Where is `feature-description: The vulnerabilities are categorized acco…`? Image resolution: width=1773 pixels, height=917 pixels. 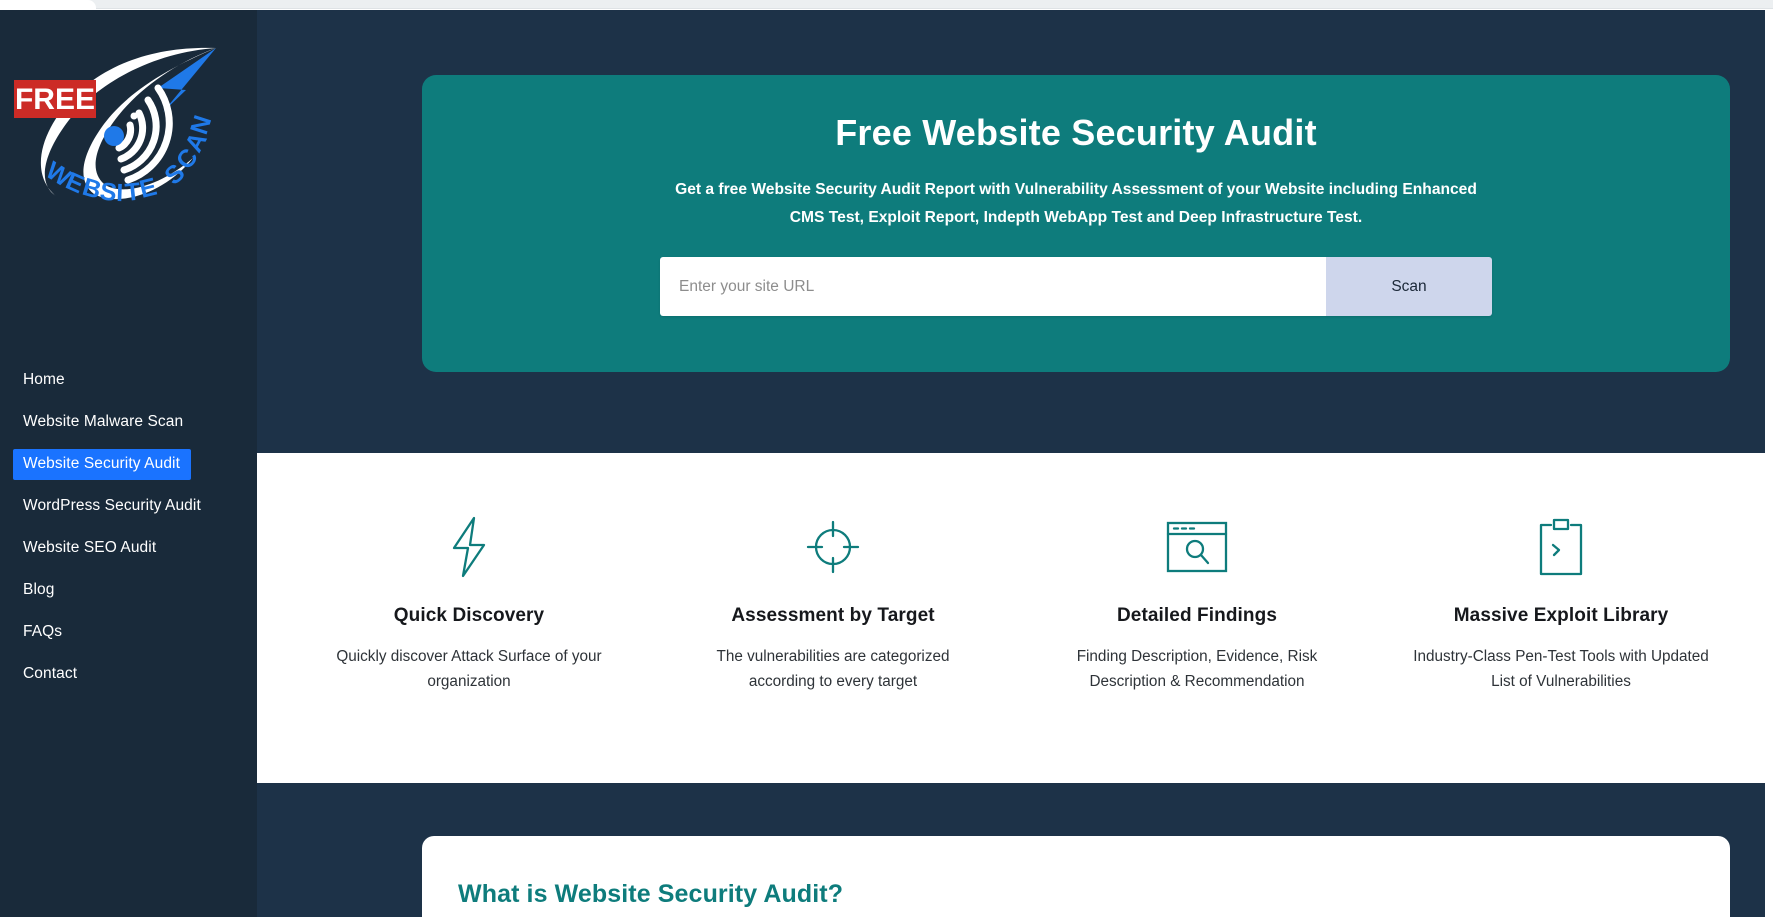
feature-description: The vulnerabilities are categorized acco… is located at coordinates (833, 669).